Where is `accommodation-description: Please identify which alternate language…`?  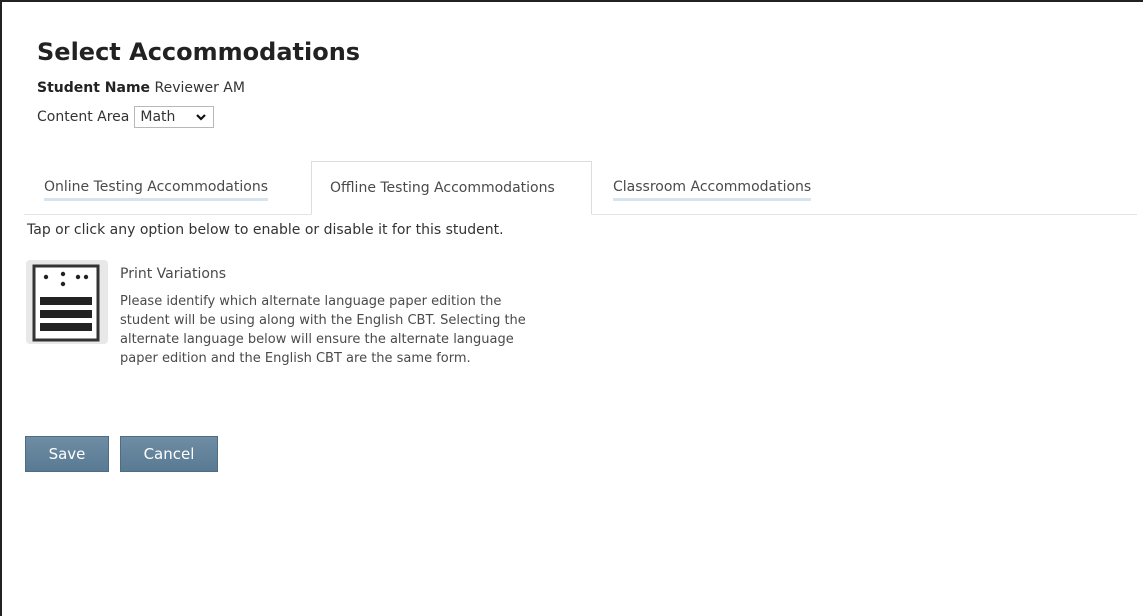 accommodation-description: Please identify which alternate language… is located at coordinates (323, 330).